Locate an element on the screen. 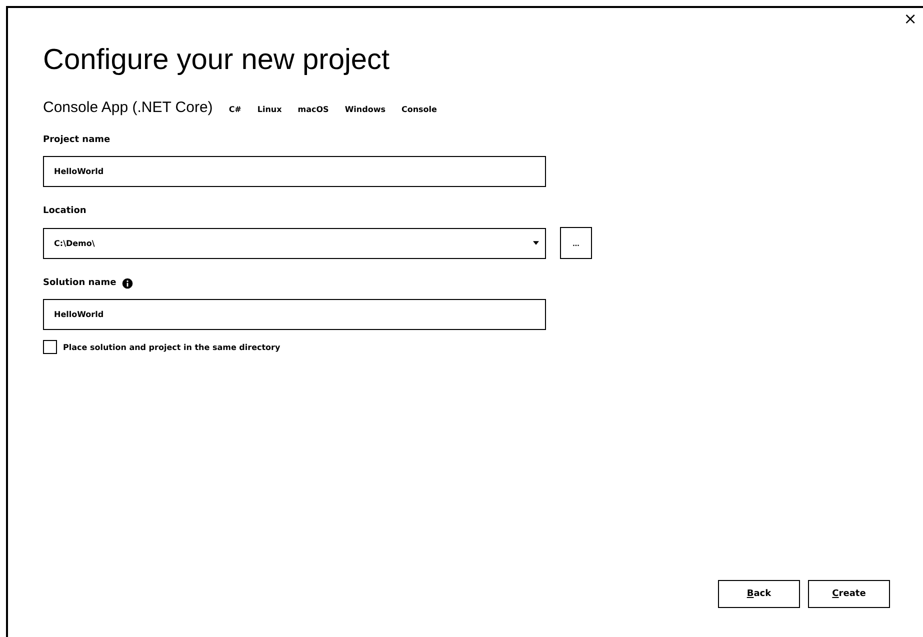 Image resolution: width=923 pixels, height=637 pixels. close-button: × is located at coordinates (910, 19).